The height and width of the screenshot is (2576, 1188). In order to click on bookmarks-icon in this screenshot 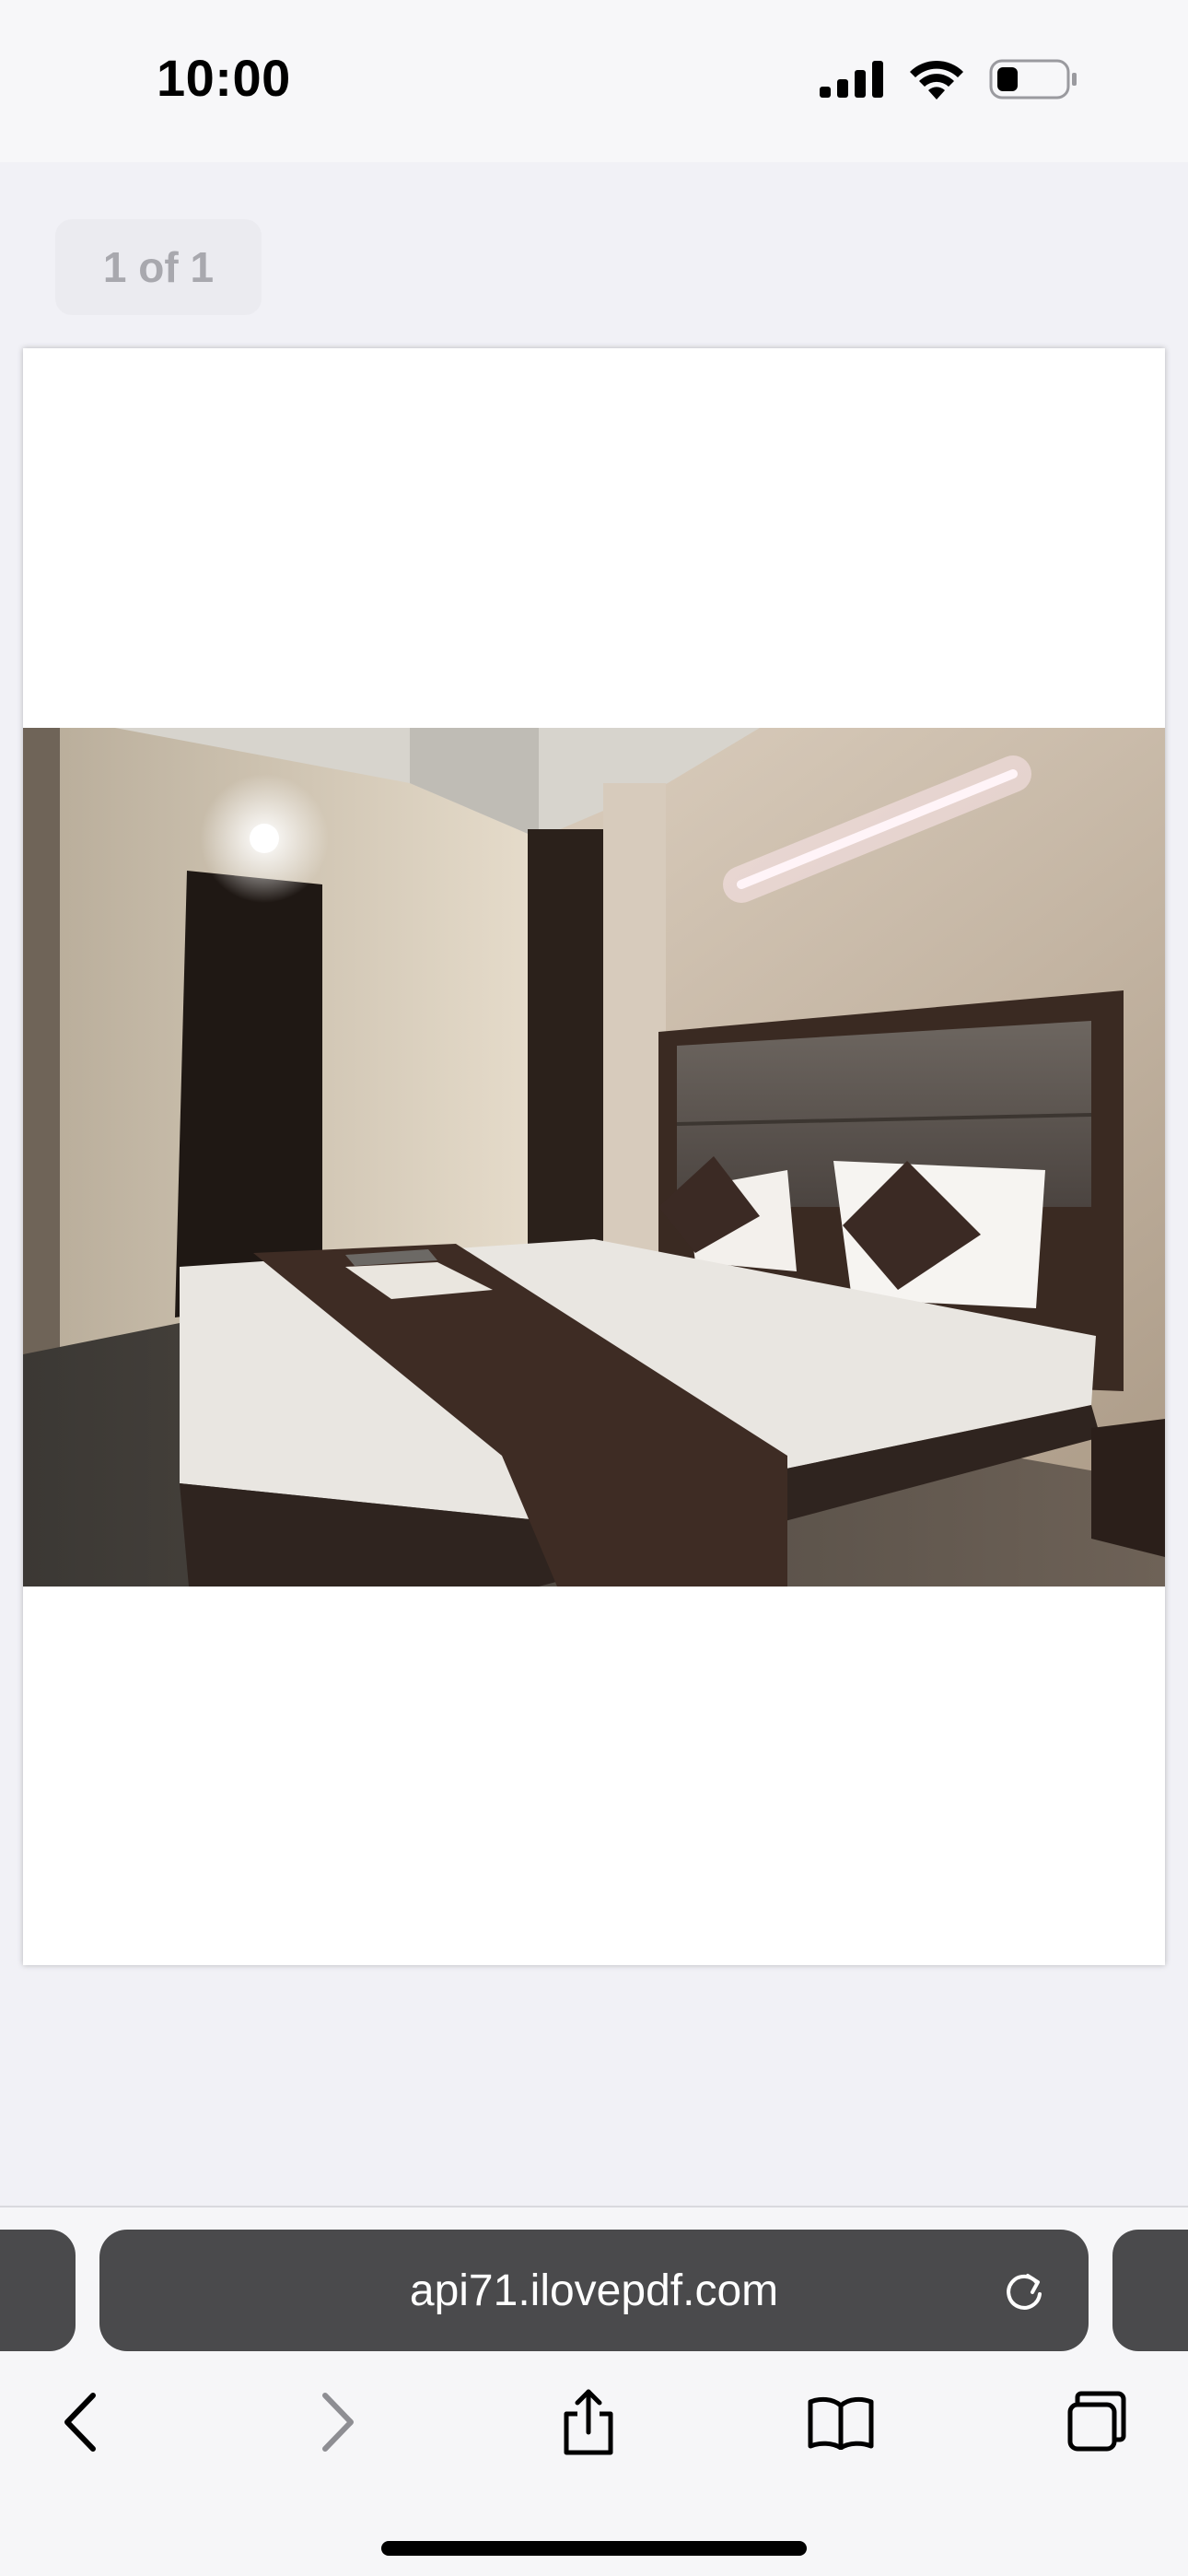, I will do `click(841, 2423)`.